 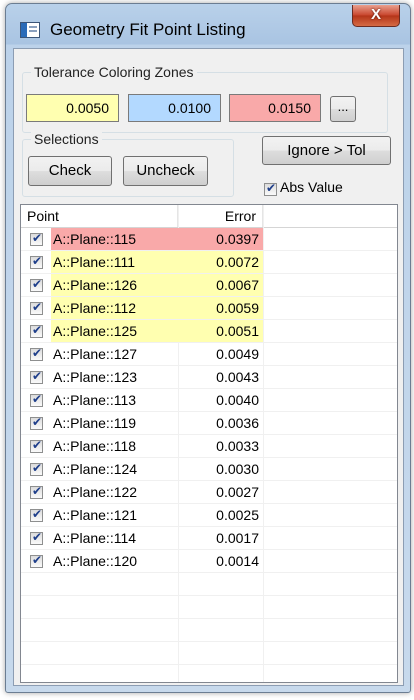 What do you see at coordinates (237, 469) in the screenshot?
I see `error-value-cell: 0.0030` at bounding box center [237, 469].